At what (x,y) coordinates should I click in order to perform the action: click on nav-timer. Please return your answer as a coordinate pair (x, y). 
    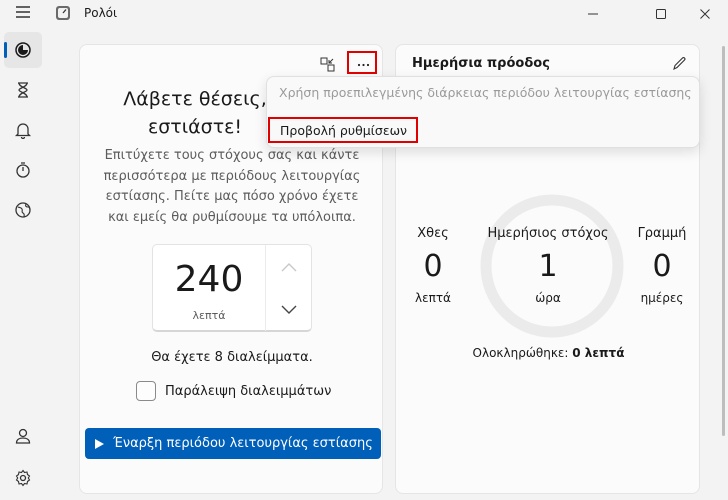
    Looking at the image, I should click on (23, 90).